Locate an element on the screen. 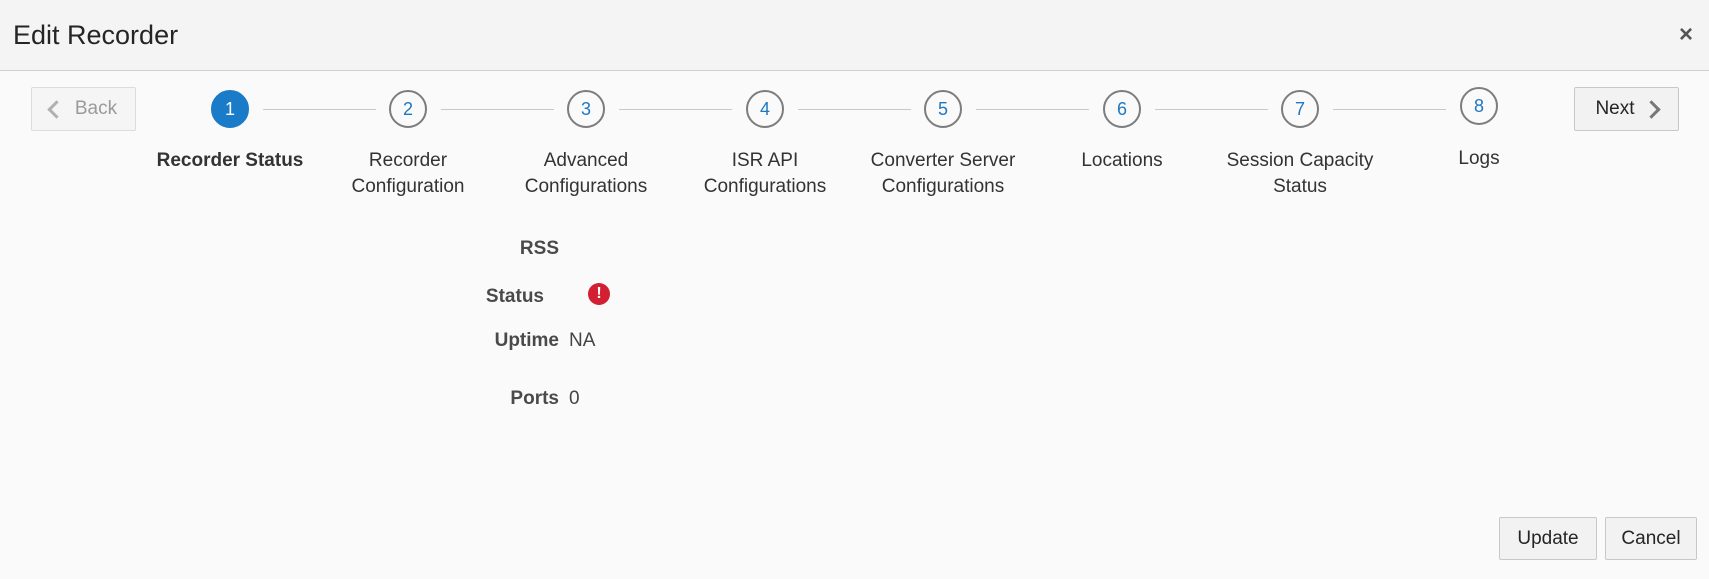  step-5-circle: 5 is located at coordinates (943, 109).